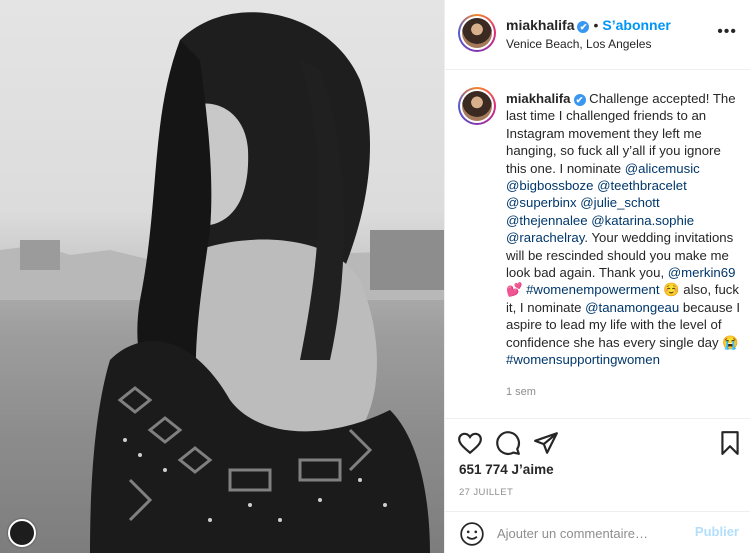 This screenshot has height=553, width=750. Describe the element at coordinates (549, 185) in the screenshot. I see `mention-link: @bigbossboze` at that location.